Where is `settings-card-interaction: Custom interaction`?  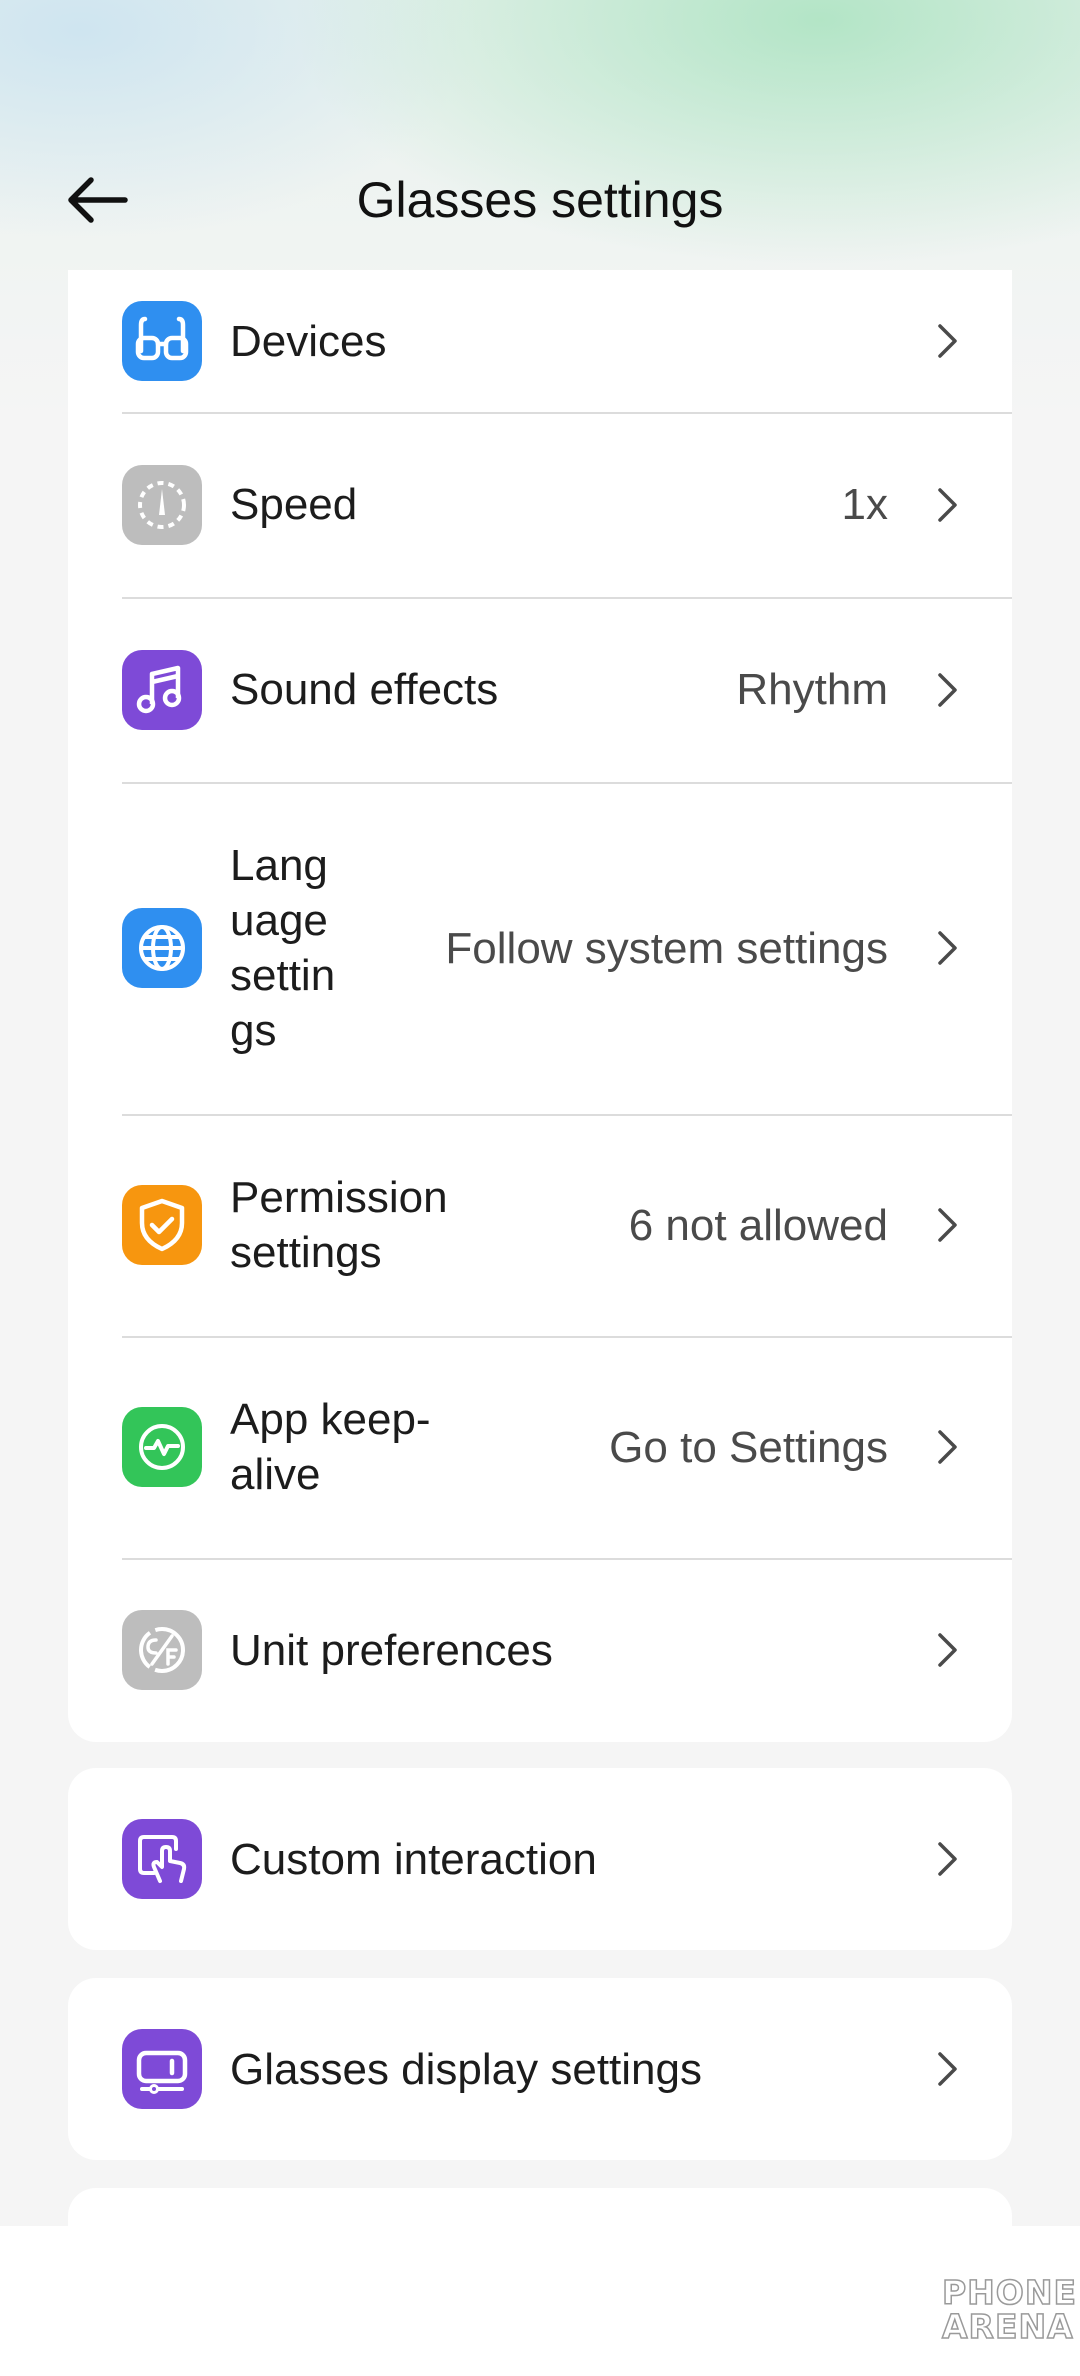
settings-card-interaction: Custom interaction is located at coordinates (540, 1859).